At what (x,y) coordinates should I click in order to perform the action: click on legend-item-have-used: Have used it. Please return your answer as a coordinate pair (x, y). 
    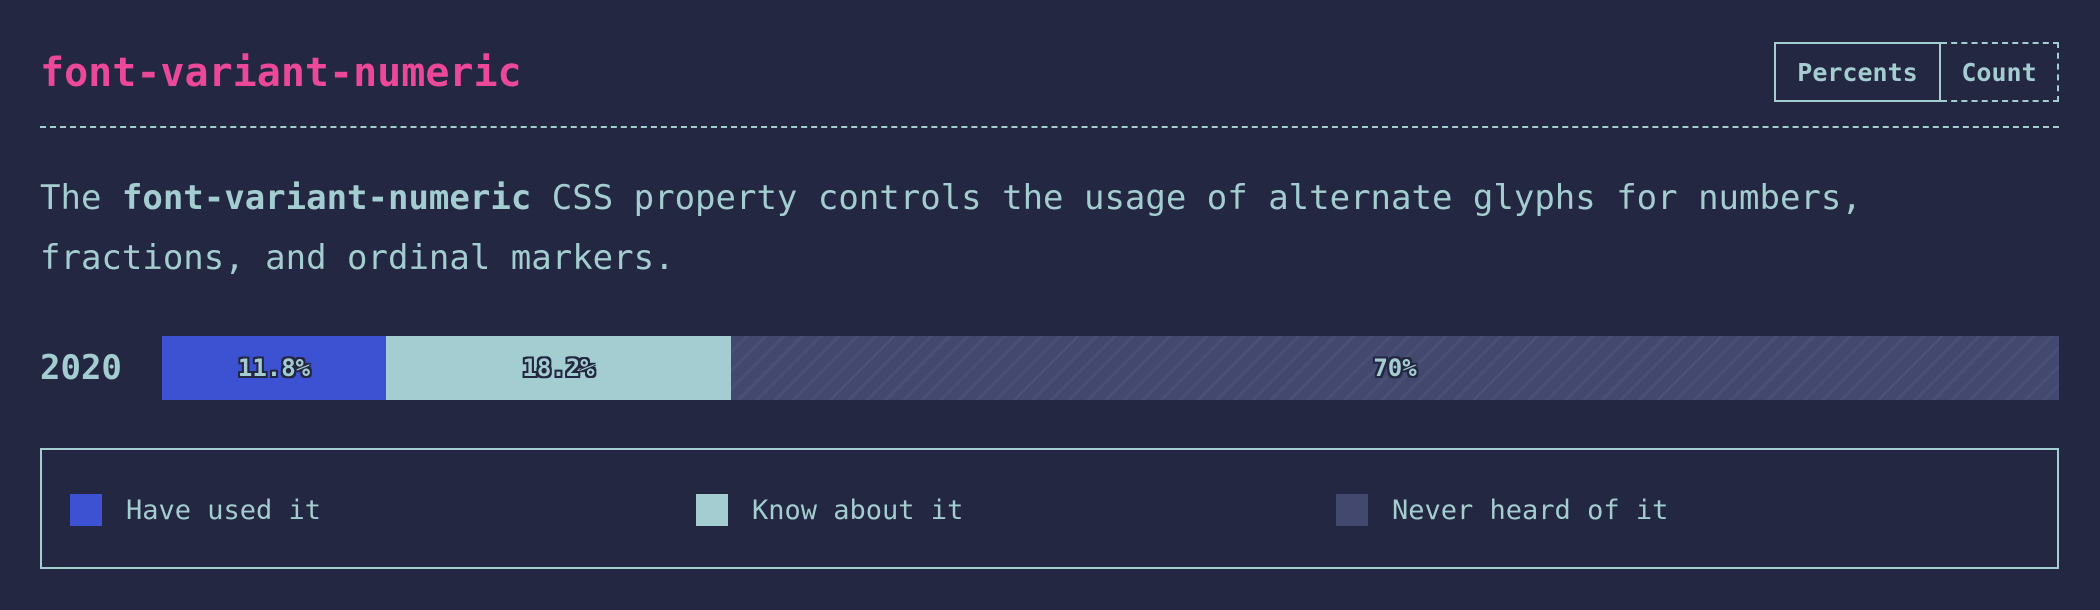
    Looking at the image, I should click on (195, 510).